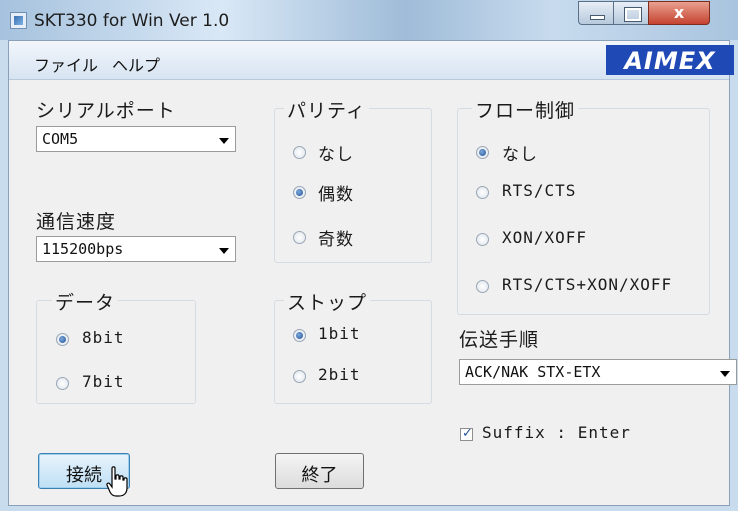 The image size is (738, 511). I want to click on parity-legend: パリティ, so click(326, 109).